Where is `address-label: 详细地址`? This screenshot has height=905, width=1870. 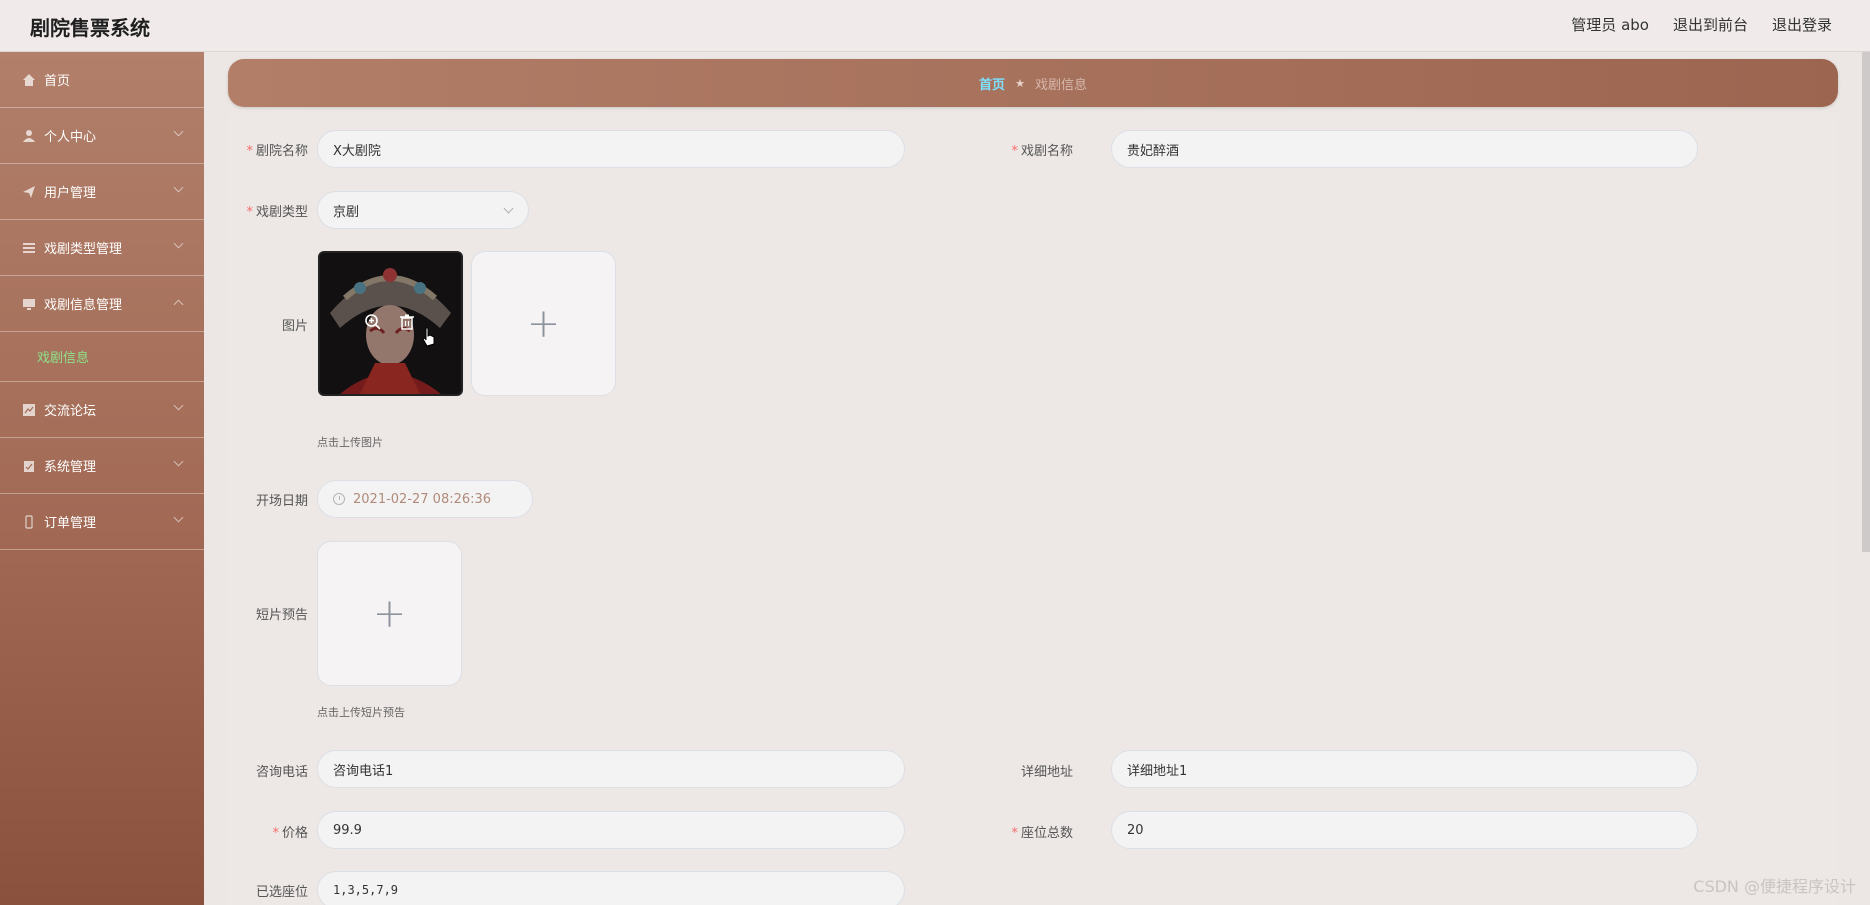
address-label: 详细地址 is located at coordinates (1046, 772).